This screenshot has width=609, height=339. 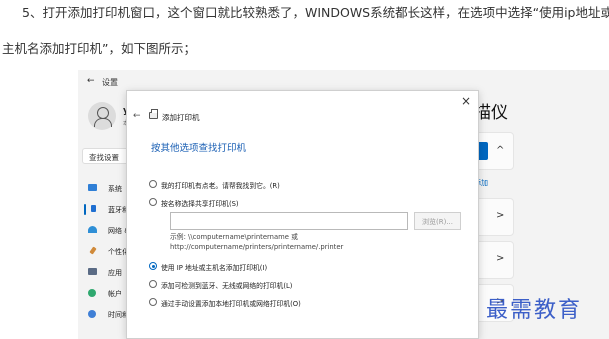 What do you see at coordinates (231, 304) in the screenshot?
I see `option-label: 通过手动设置添加本地打印机或网络打印机(O)` at bounding box center [231, 304].